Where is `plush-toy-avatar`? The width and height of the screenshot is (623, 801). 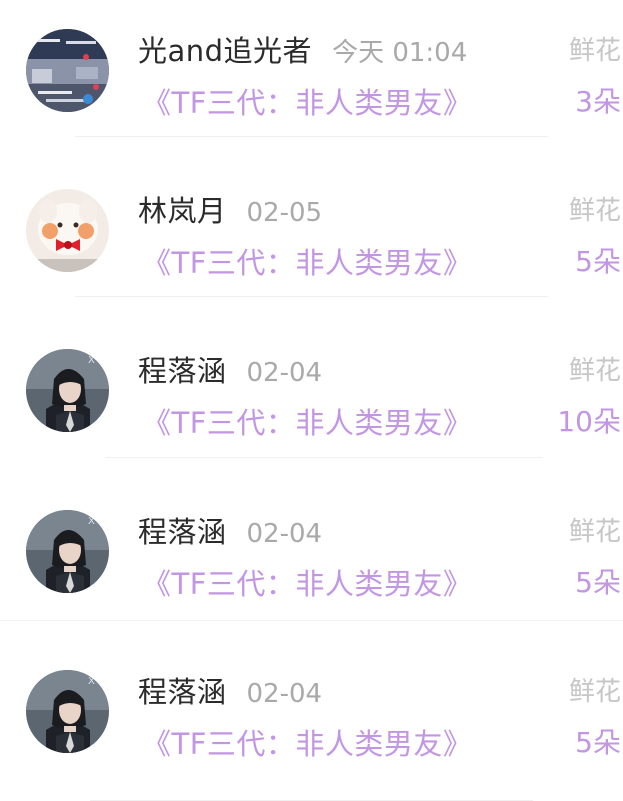 plush-toy-avatar is located at coordinates (67, 230).